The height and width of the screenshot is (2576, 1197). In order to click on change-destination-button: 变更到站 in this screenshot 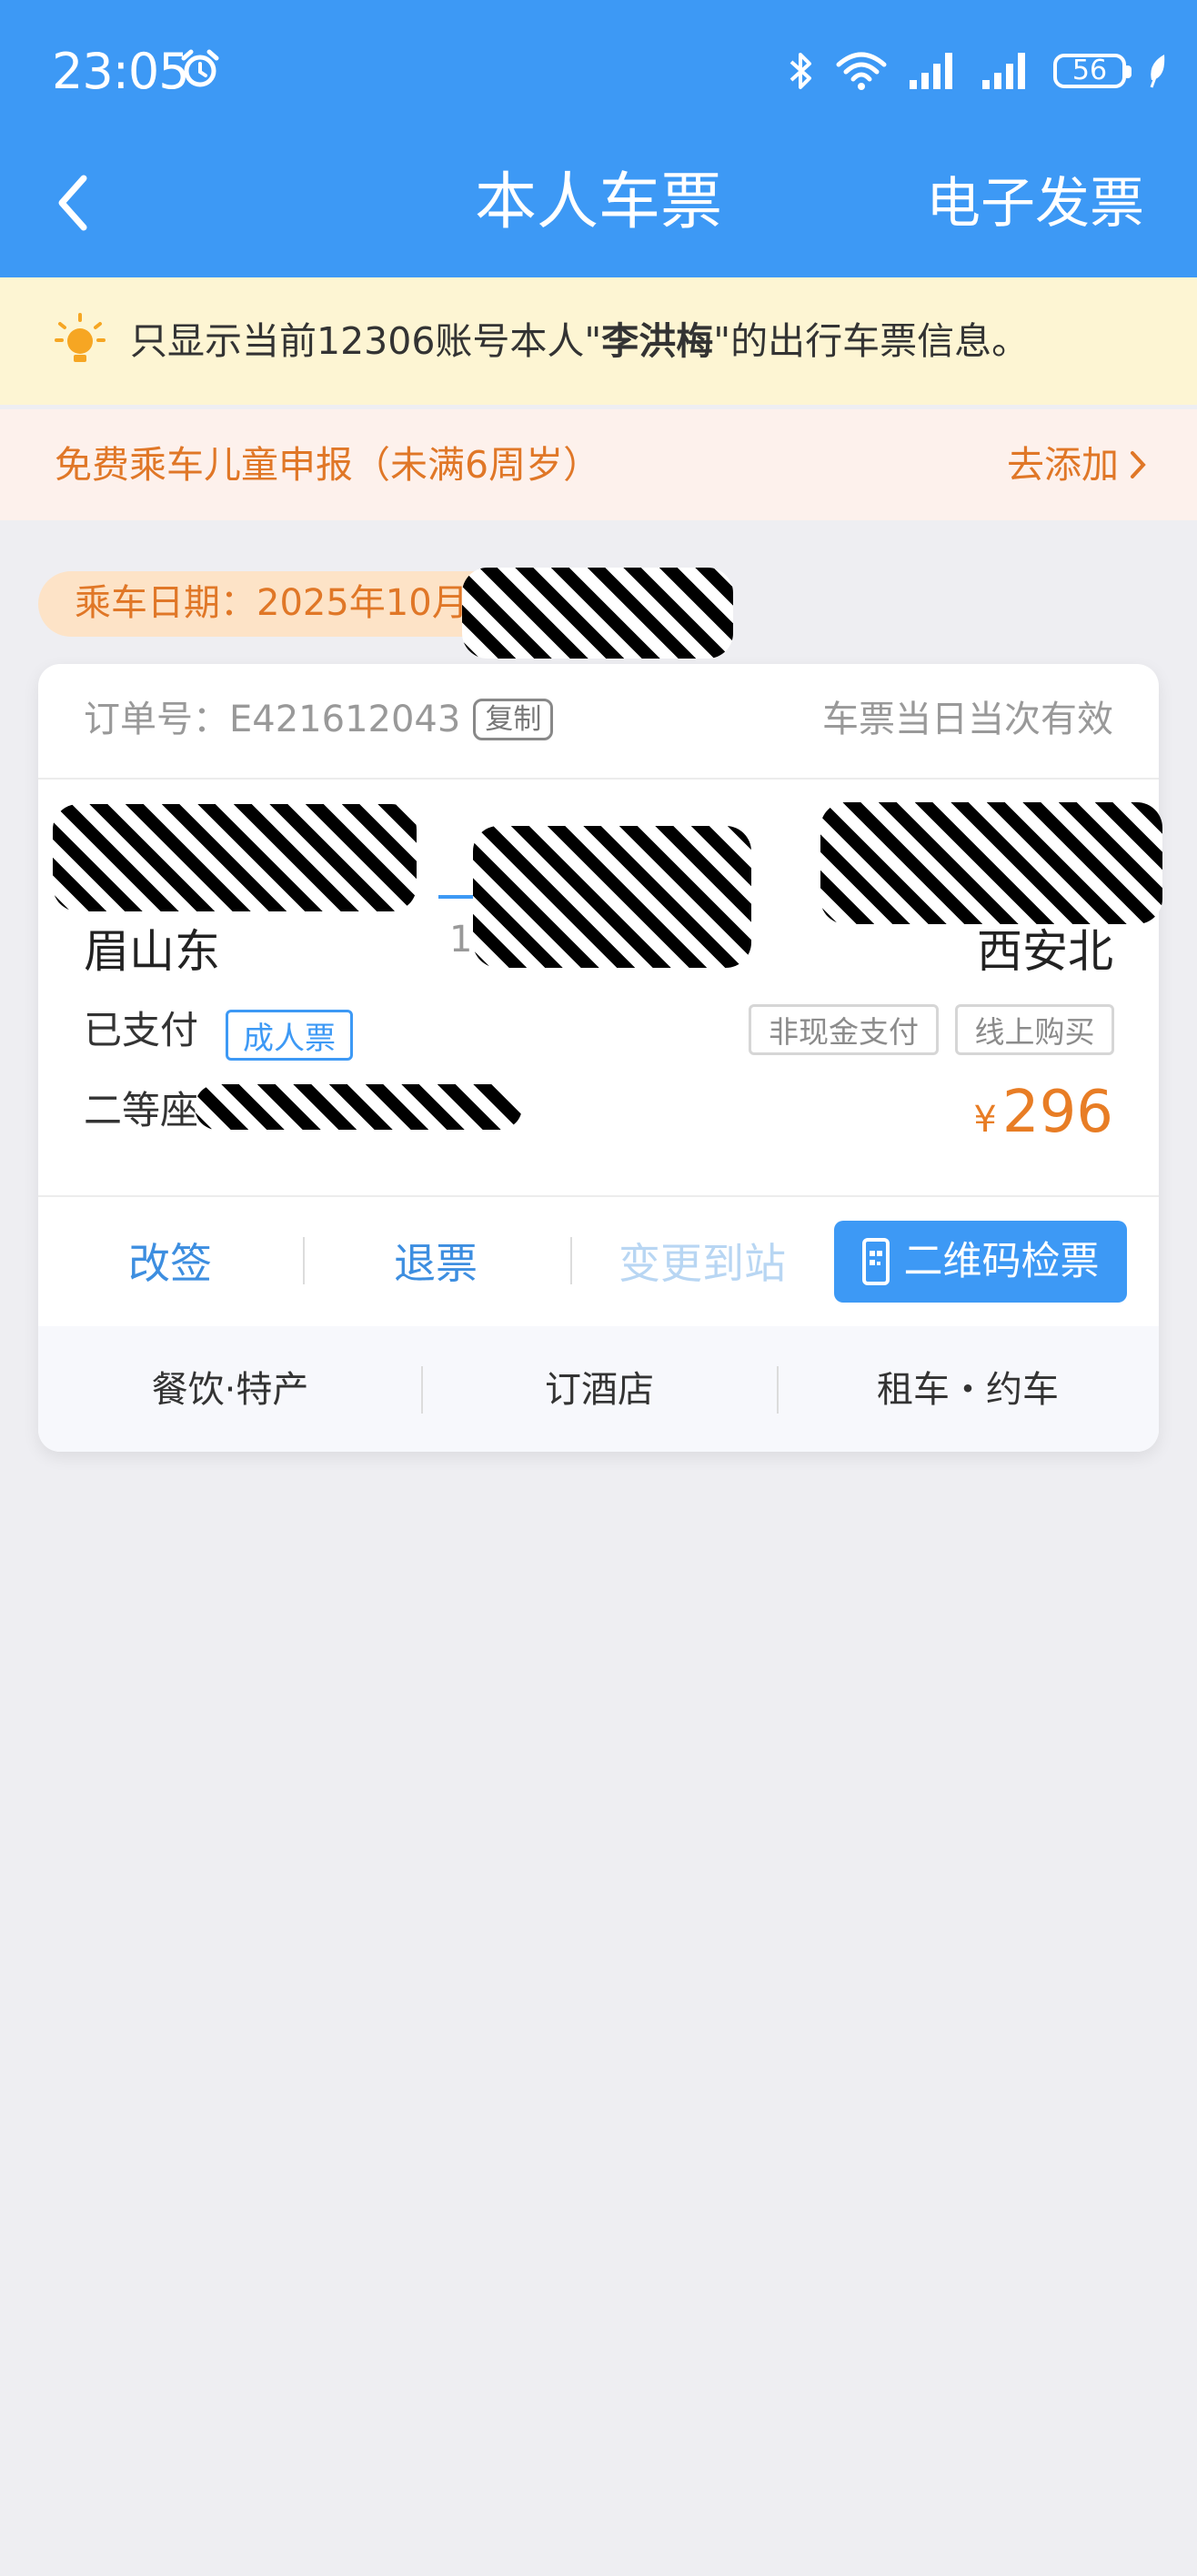, I will do `click(702, 1263)`.